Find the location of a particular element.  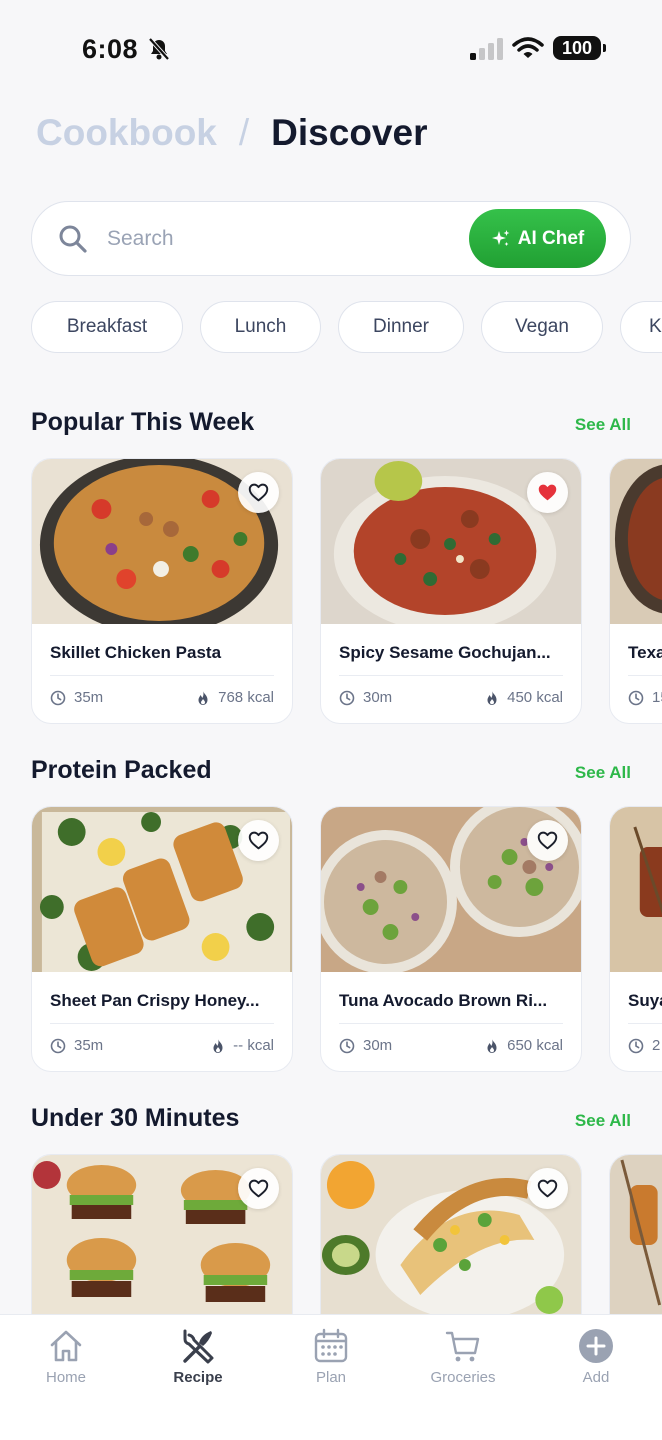

recipe-kcal-value: 650 kcal is located at coordinates (535, 1045).